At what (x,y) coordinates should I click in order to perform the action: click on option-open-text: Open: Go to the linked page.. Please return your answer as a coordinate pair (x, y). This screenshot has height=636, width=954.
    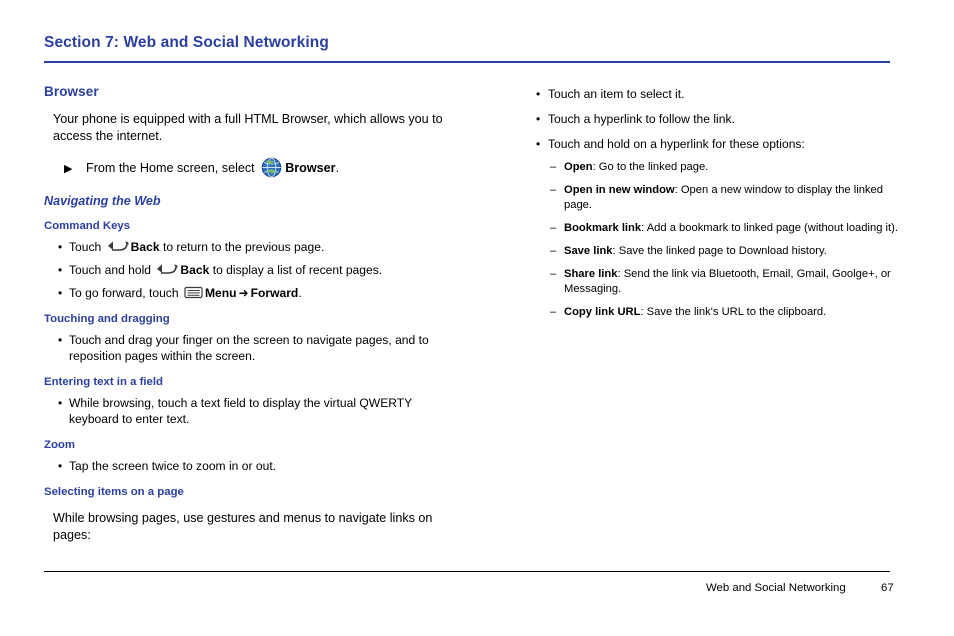
    Looking at the image, I should click on (735, 167).